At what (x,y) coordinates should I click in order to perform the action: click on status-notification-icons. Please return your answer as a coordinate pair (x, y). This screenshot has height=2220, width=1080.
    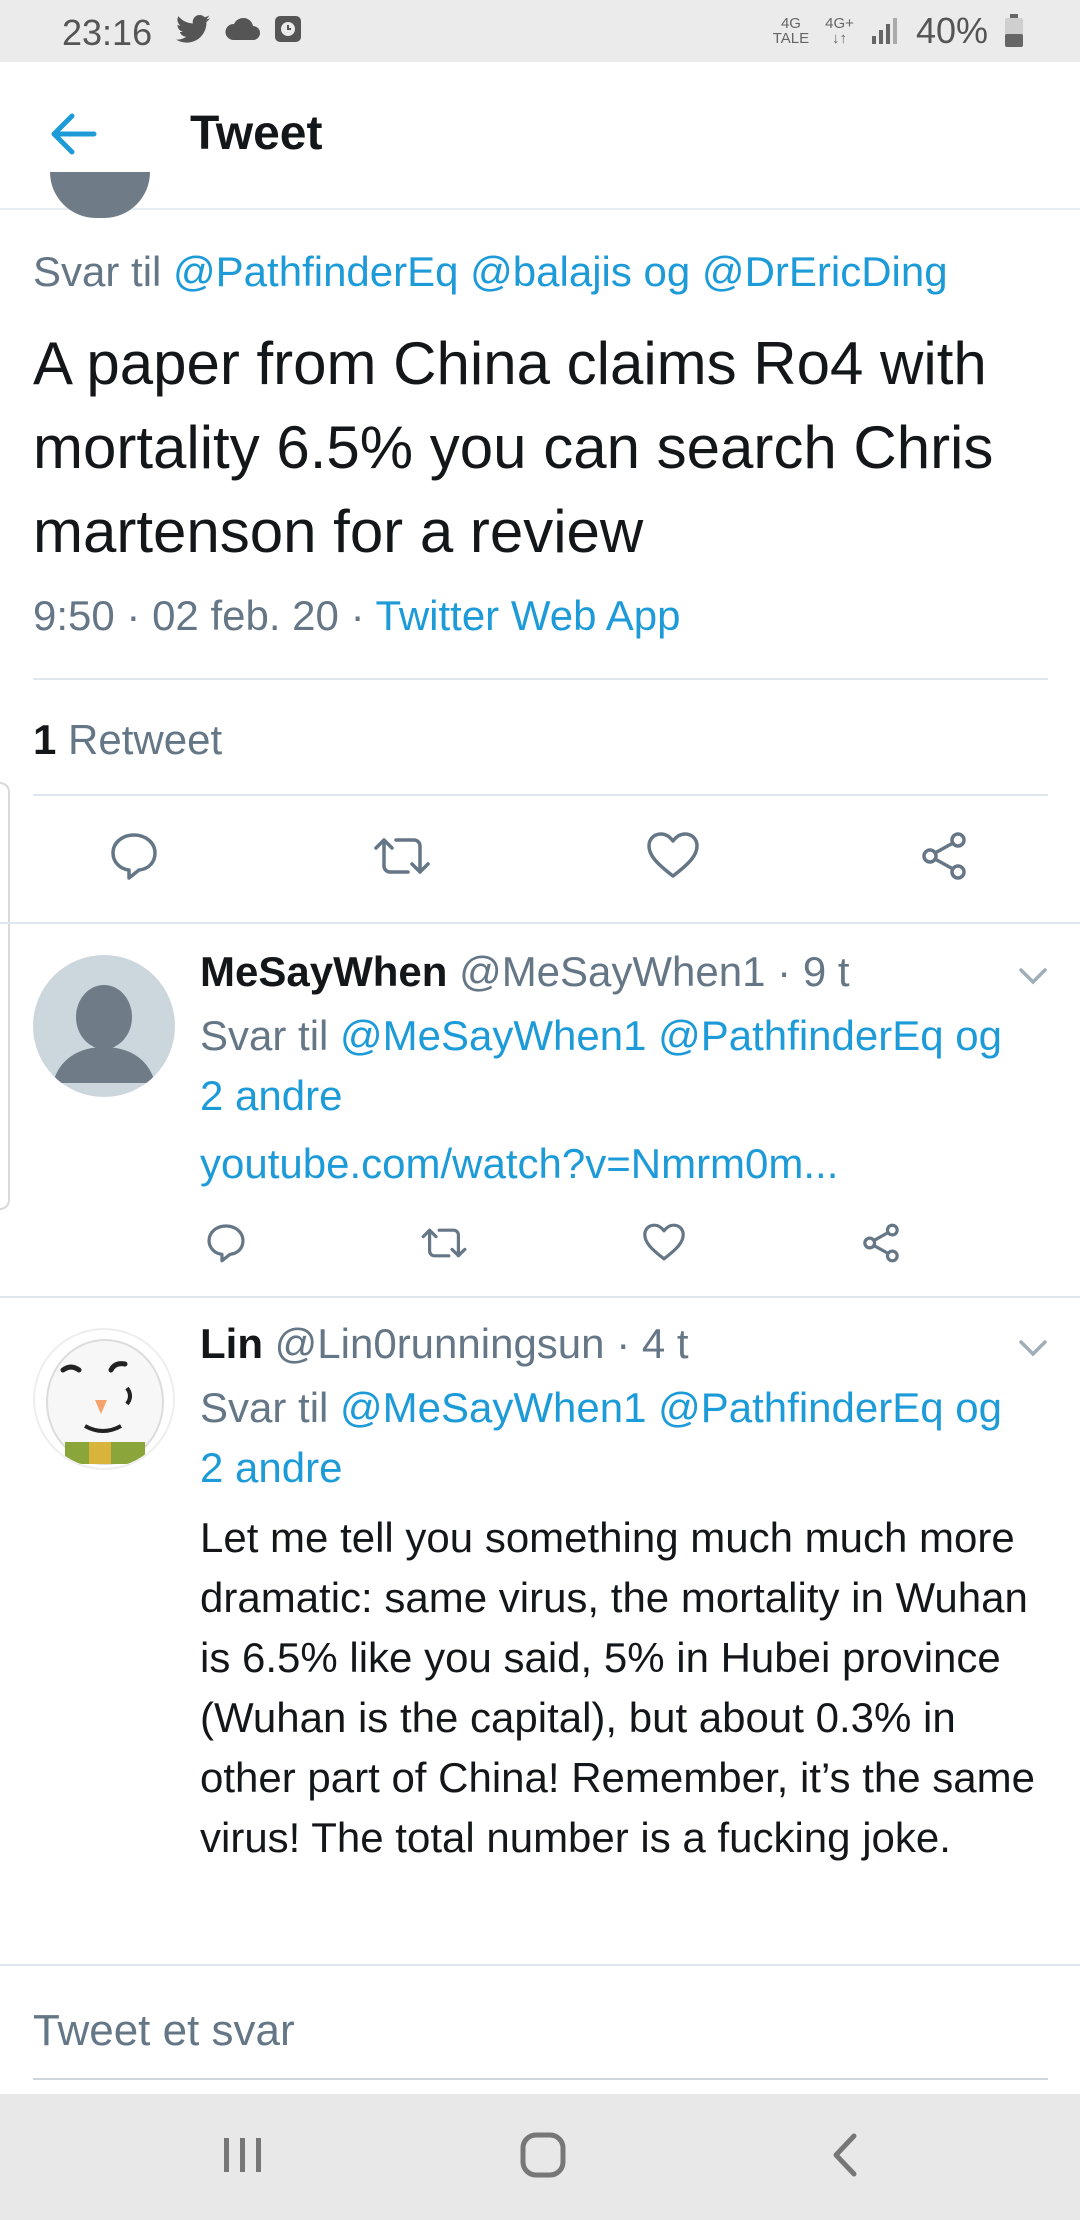
    Looking at the image, I should click on (239, 29).